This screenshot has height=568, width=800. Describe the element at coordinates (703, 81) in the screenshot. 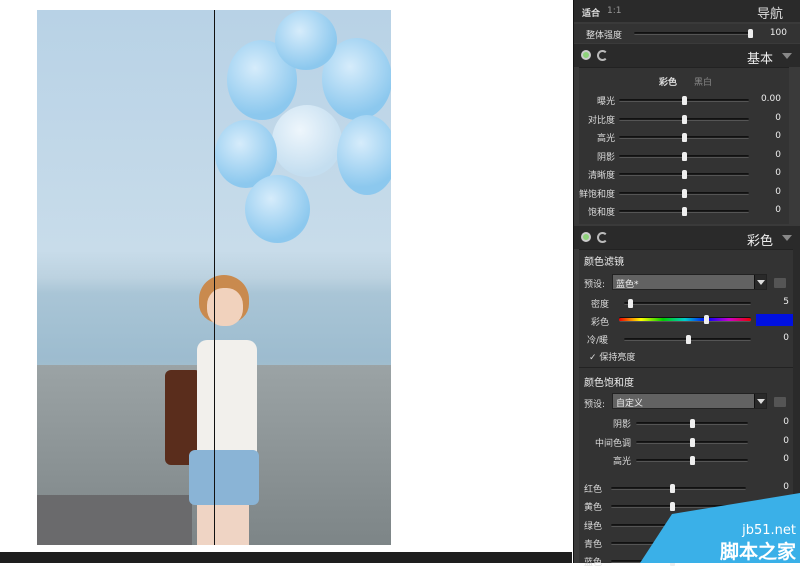

I see `tab-bw: 黑白` at that location.